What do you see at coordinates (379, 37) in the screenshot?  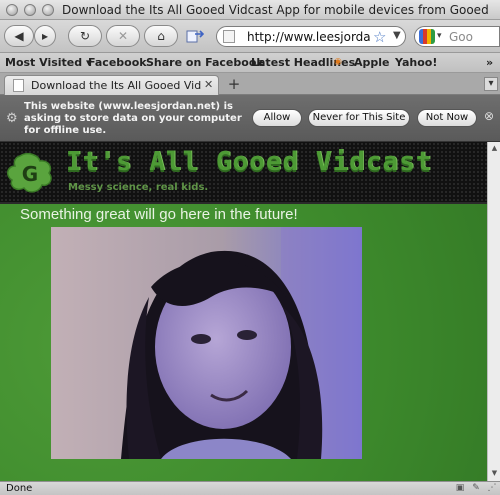 I see `bookmark-star-icon: ☆` at bounding box center [379, 37].